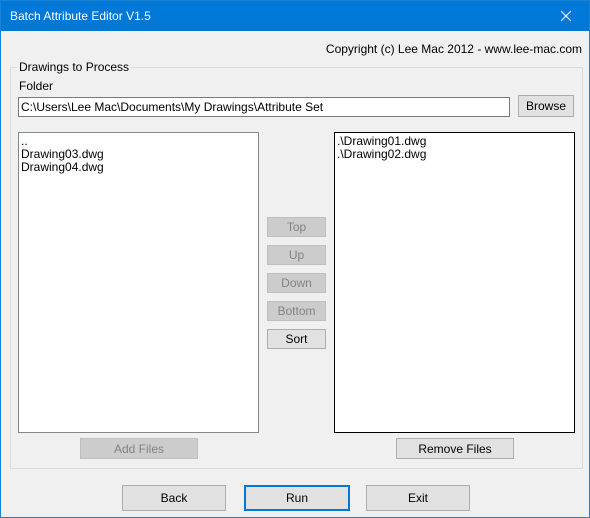 The width and height of the screenshot is (590, 518). I want to click on title-bar: Batch Attribute Editor V1.5, so click(295, 16).